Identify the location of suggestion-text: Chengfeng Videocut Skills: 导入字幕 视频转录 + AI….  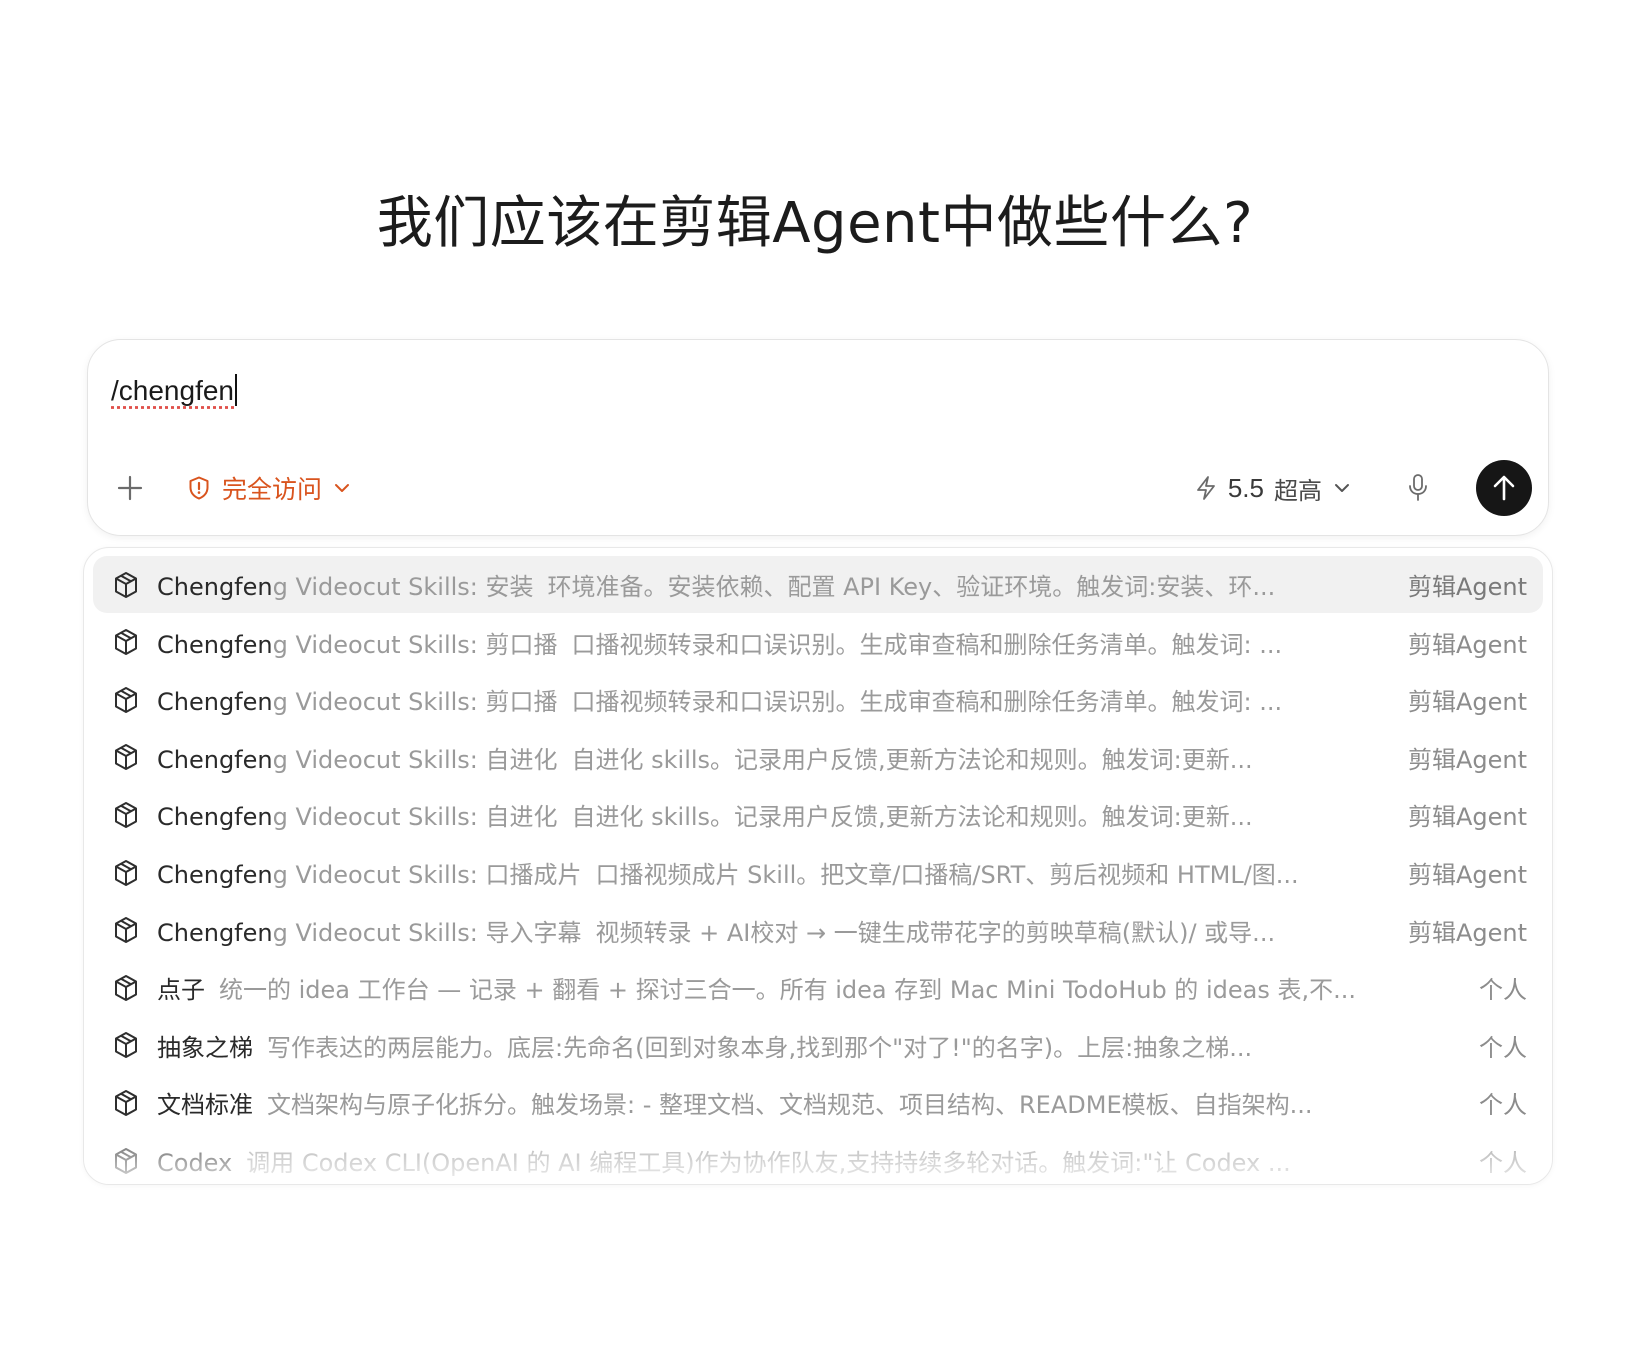
(765, 930).